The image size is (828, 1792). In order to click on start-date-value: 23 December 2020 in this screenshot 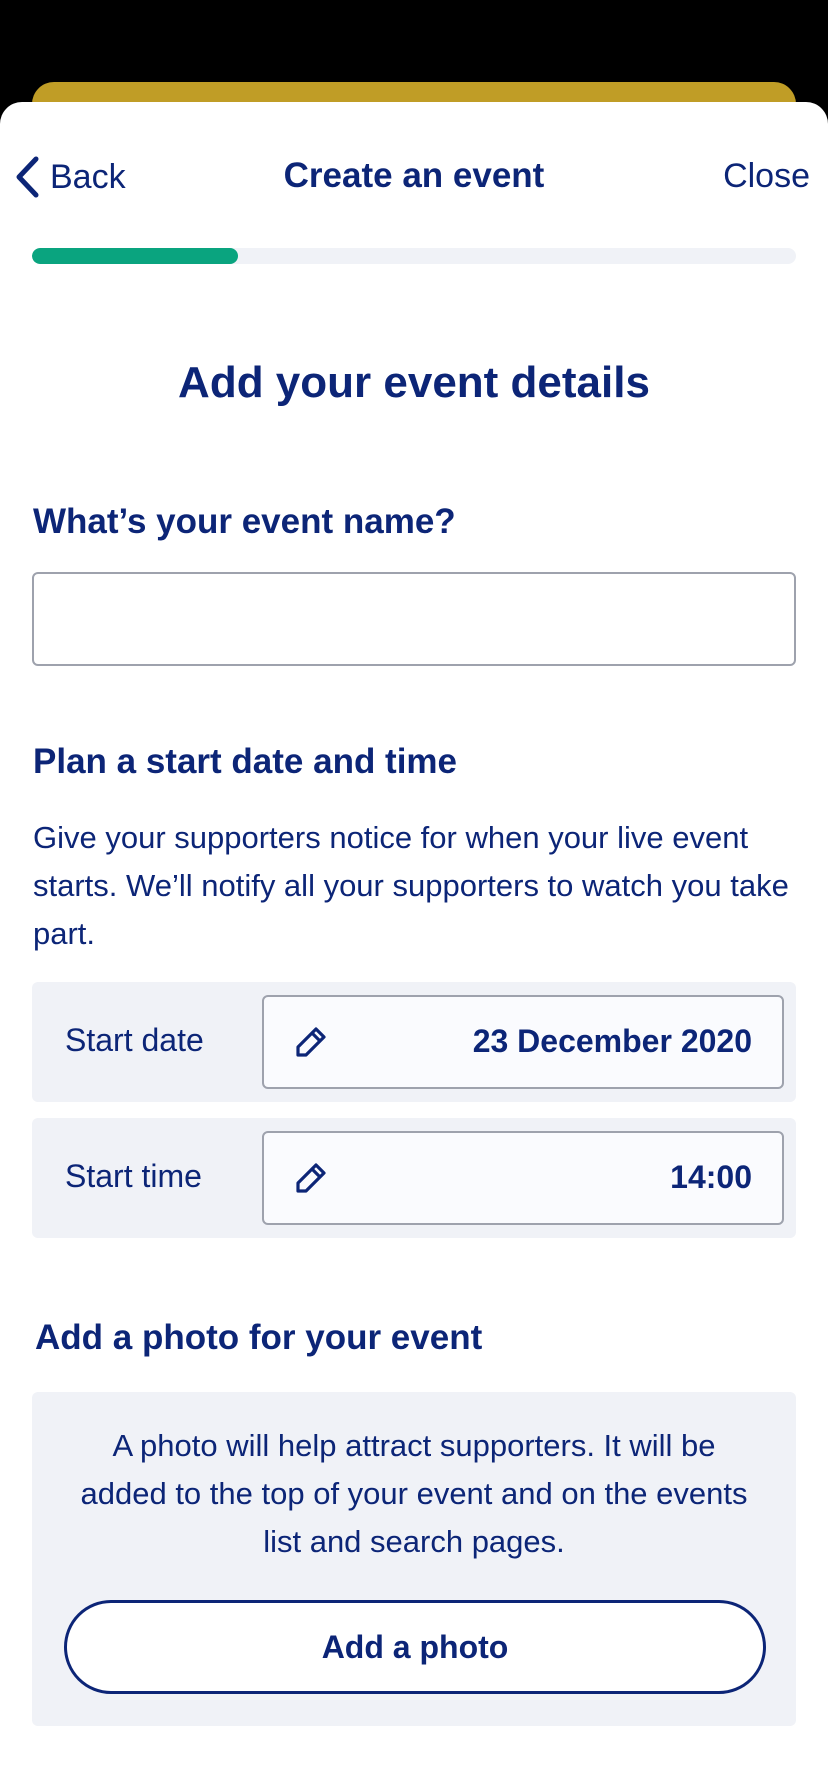, I will do `click(612, 1041)`.